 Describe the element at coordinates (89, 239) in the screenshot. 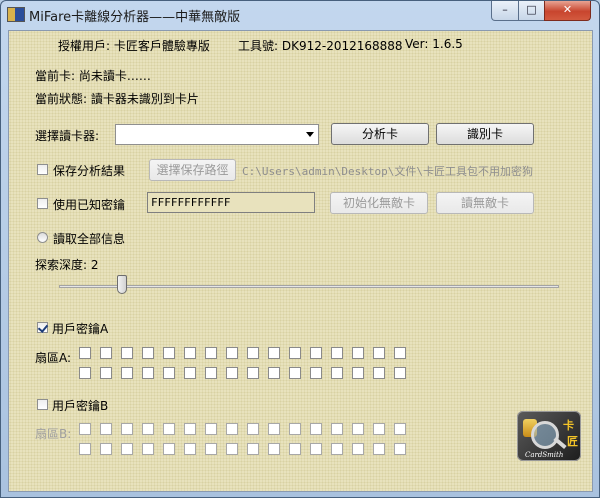

I see `read-all-label: 讀取全部信息` at that location.